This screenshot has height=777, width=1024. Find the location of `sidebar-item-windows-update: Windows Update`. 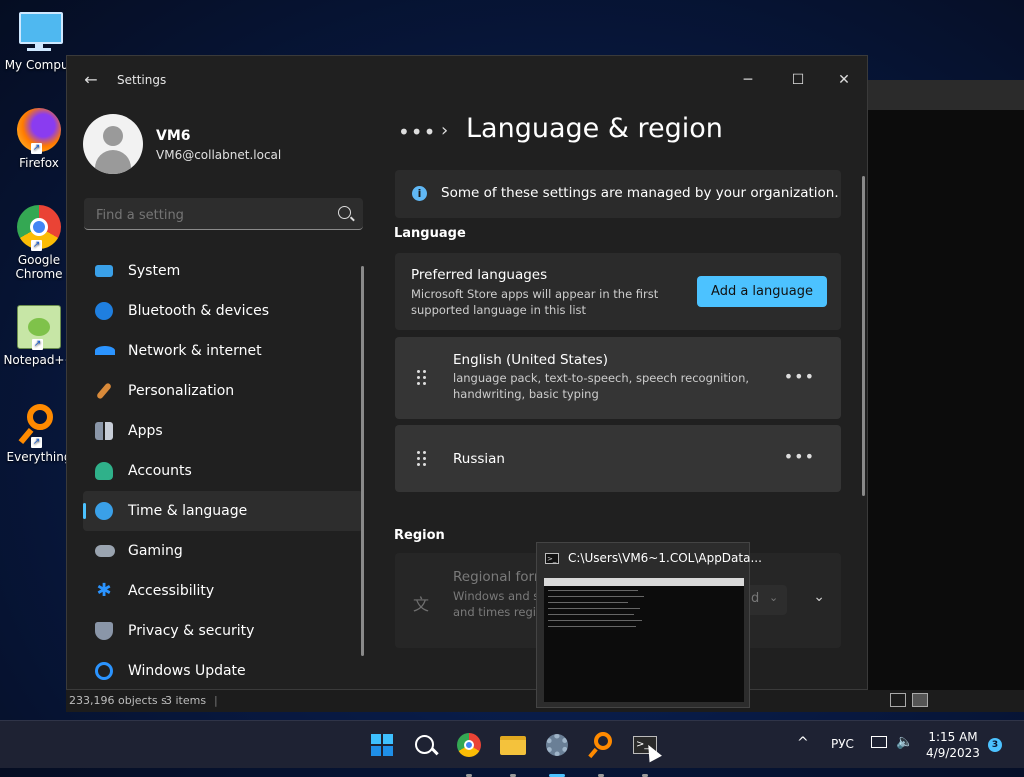

sidebar-item-windows-update: Windows Update is located at coordinates (223, 670).